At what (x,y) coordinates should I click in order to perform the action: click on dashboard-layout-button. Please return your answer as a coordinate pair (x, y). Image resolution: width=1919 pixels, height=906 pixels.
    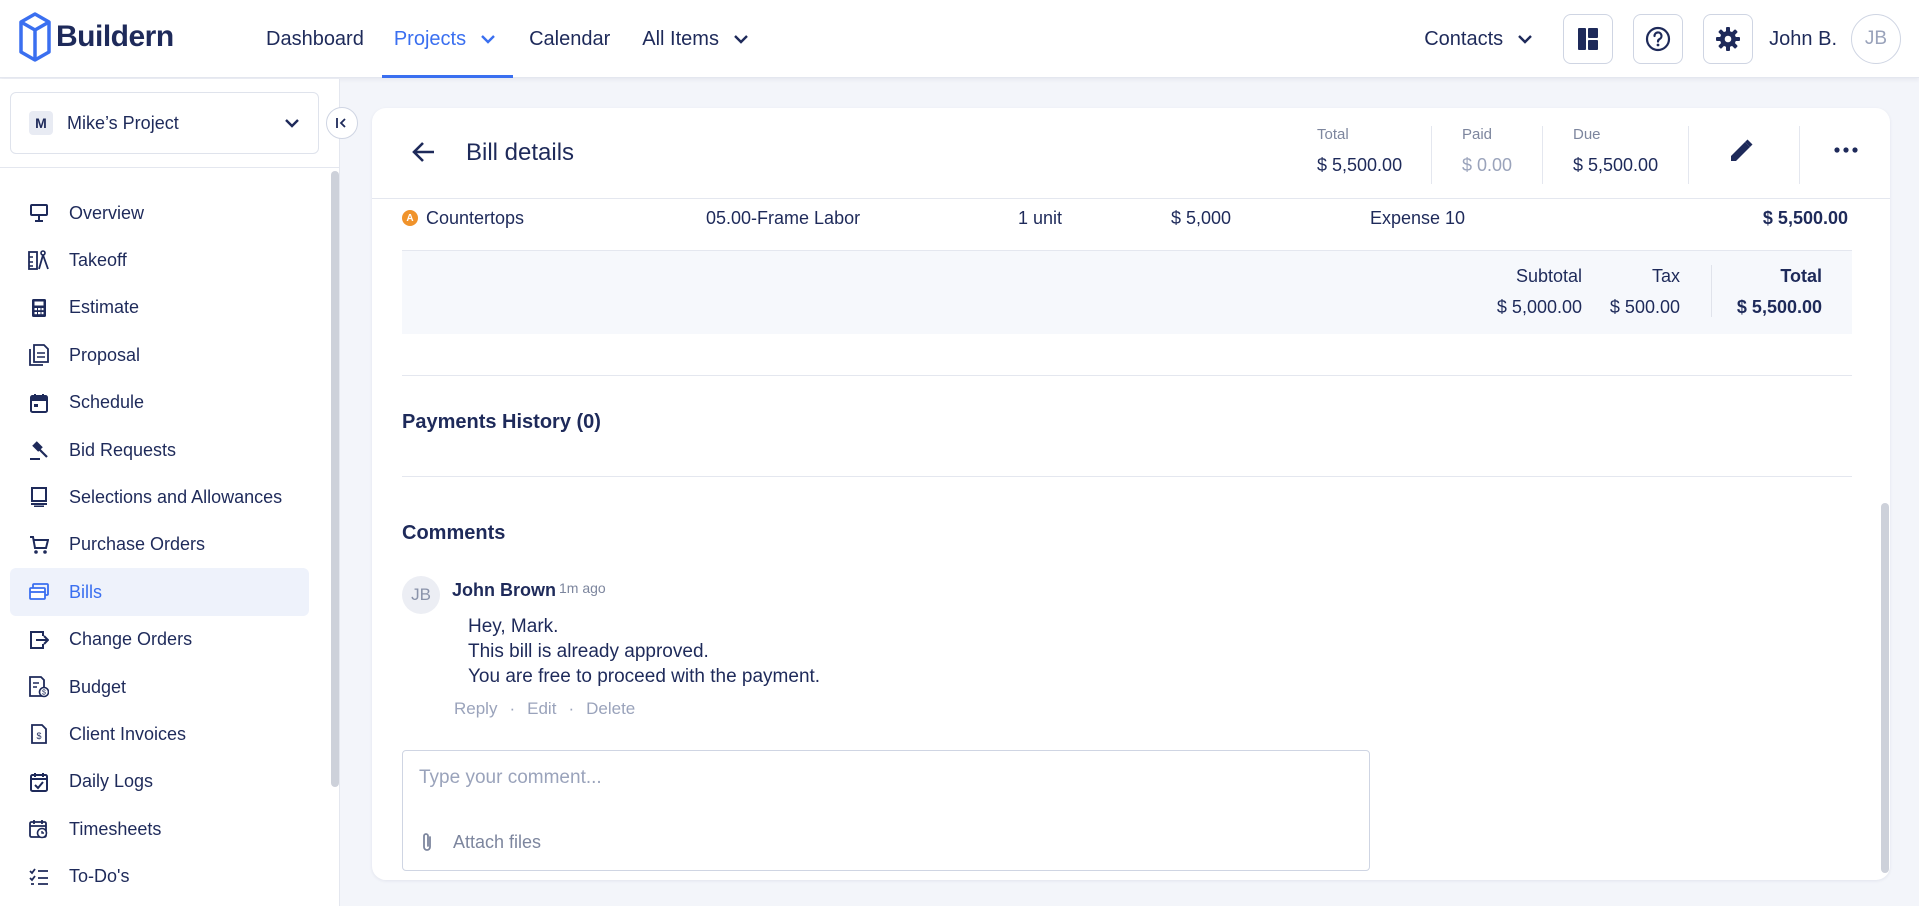
    Looking at the image, I should click on (1588, 39).